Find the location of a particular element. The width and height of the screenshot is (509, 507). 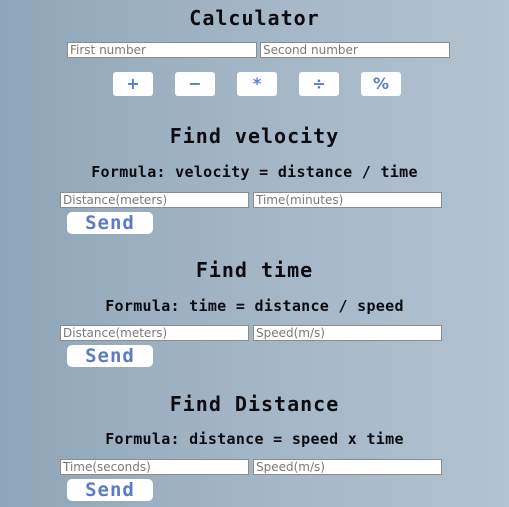

velocity-distance-input: Distance(meters) is located at coordinates (154, 200).